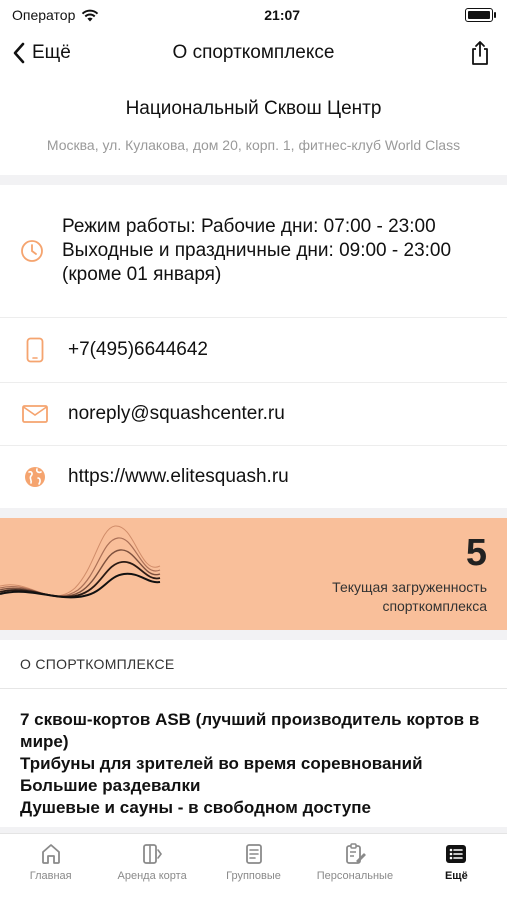  I want to click on tab-more: Ещё, so click(456, 867).